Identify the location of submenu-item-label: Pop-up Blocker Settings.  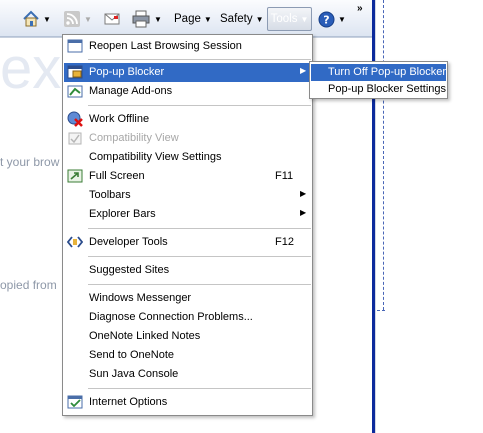
(387, 89).